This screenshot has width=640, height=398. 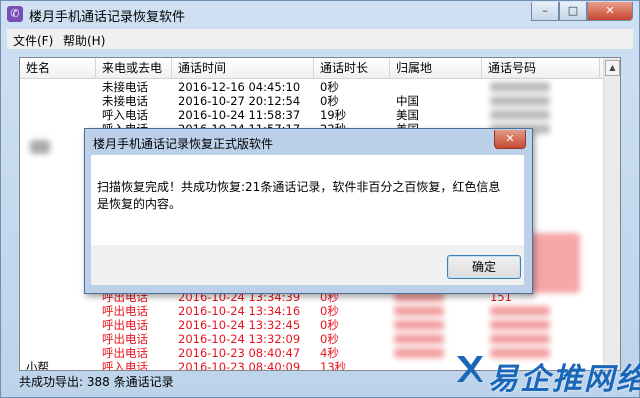 What do you see at coordinates (239, 115) in the screenshot?
I see `cell-time: 2016-10-24 11:58:37` at bounding box center [239, 115].